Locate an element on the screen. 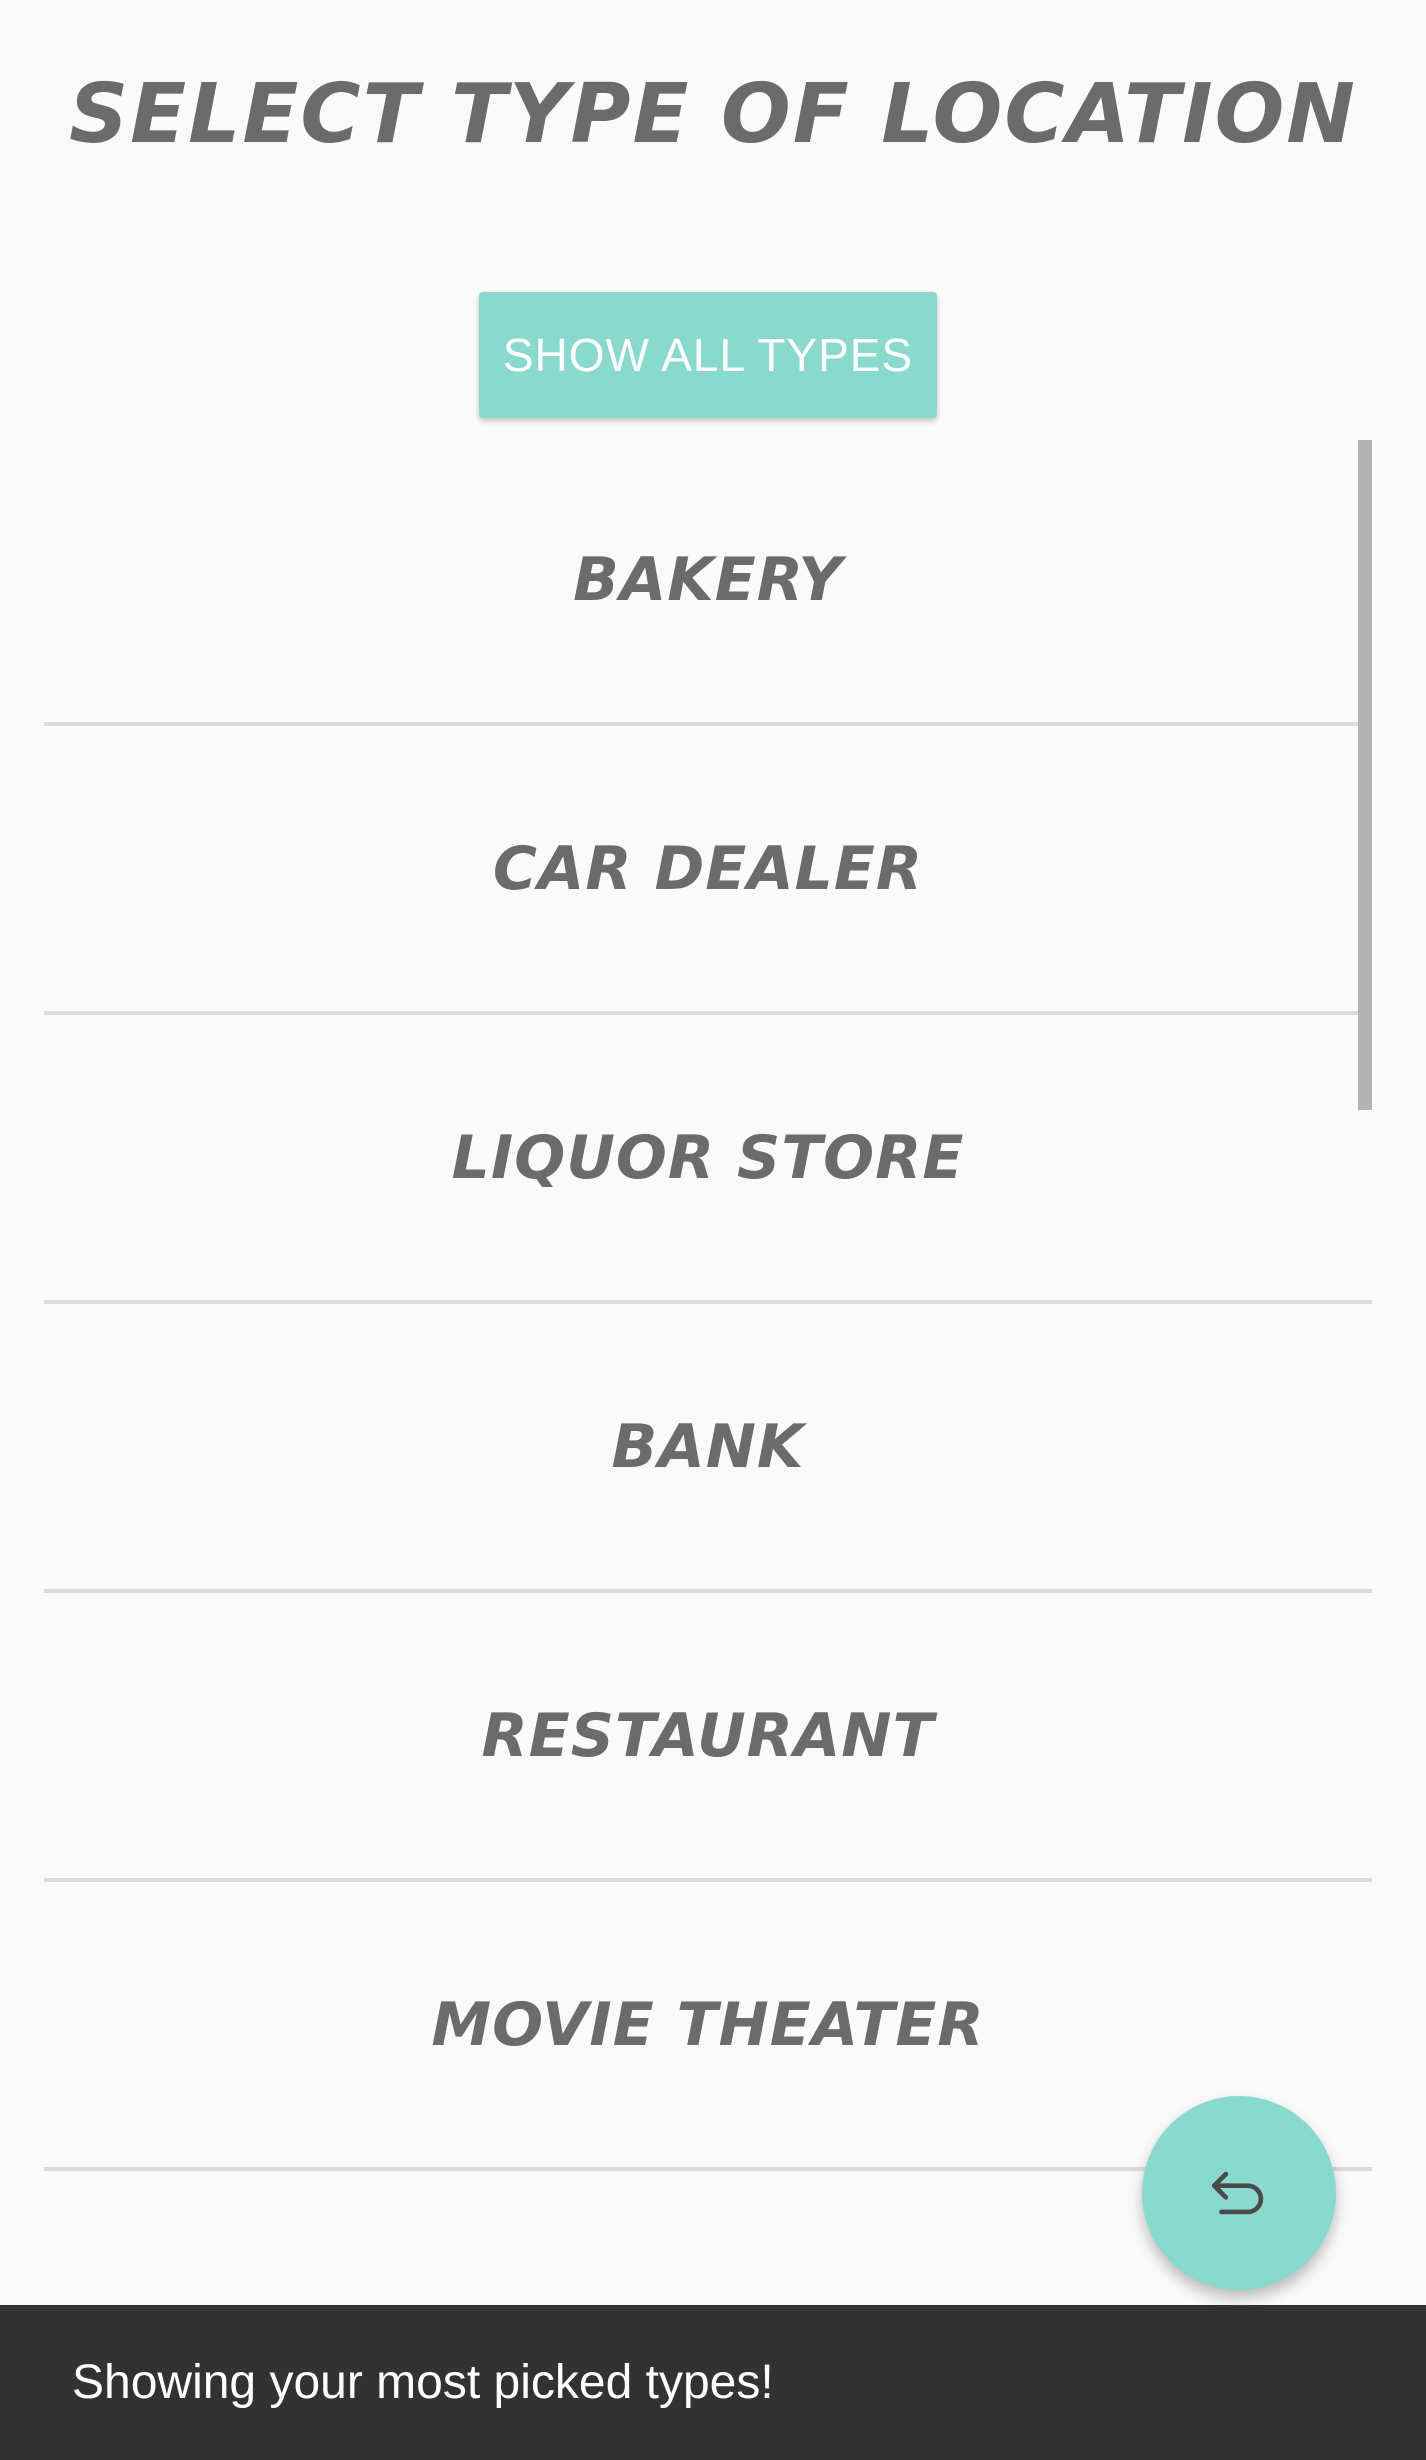 This screenshot has height=2460, width=1426. list-item-label: LIQUOR STORE is located at coordinates (708, 1157).